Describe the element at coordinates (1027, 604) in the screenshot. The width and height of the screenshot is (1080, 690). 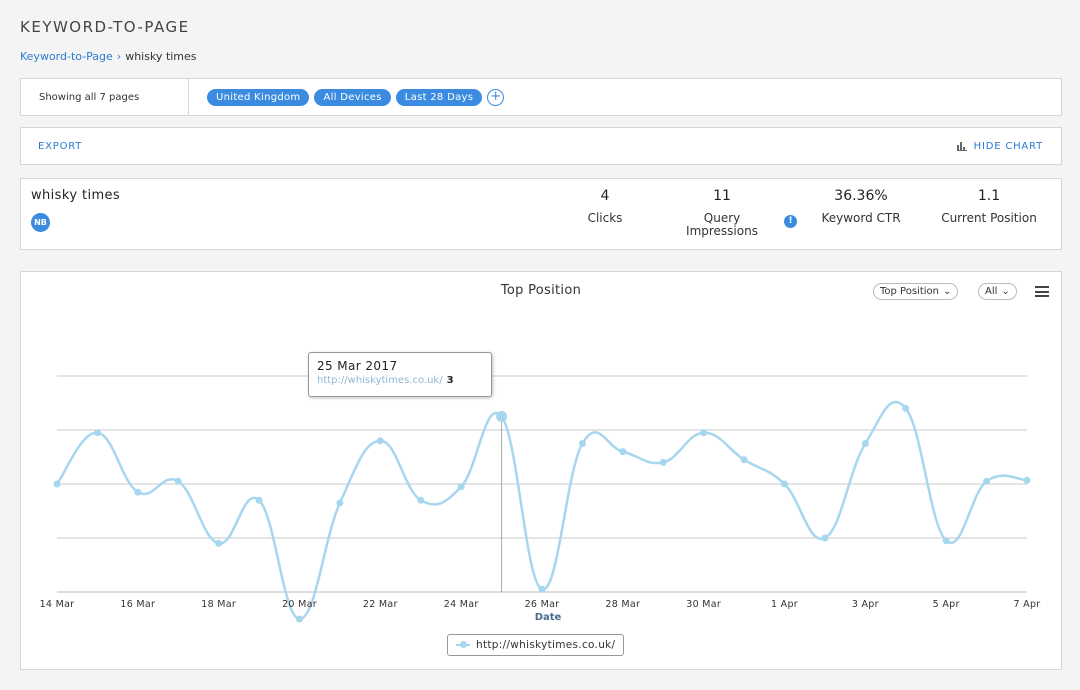
I see `x-tick-label: 7 Apr` at that location.